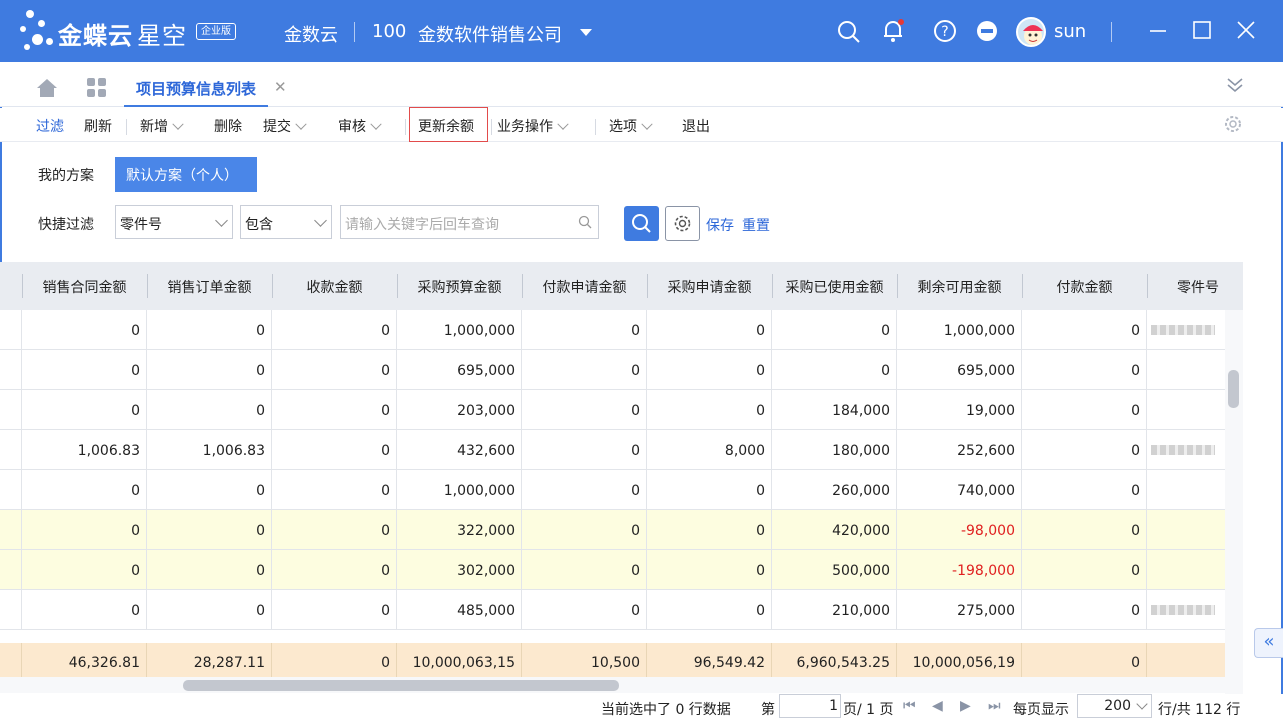 The height and width of the screenshot is (722, 1283). Describe the element at coordinates (459, 410) in the screenshot. I see `table-cell: 203,000` at that location.